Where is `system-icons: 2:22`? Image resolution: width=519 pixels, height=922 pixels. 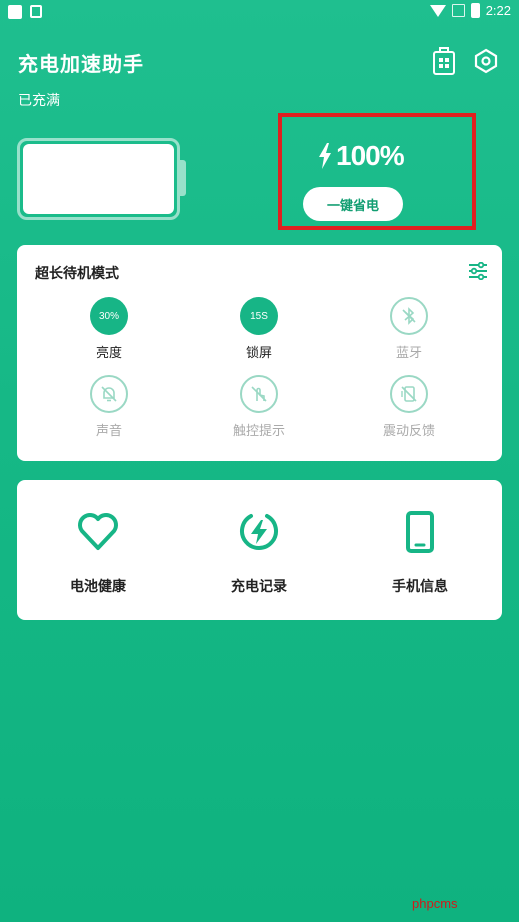
system-icons: 2:22 is located at coordinates (470, 10).